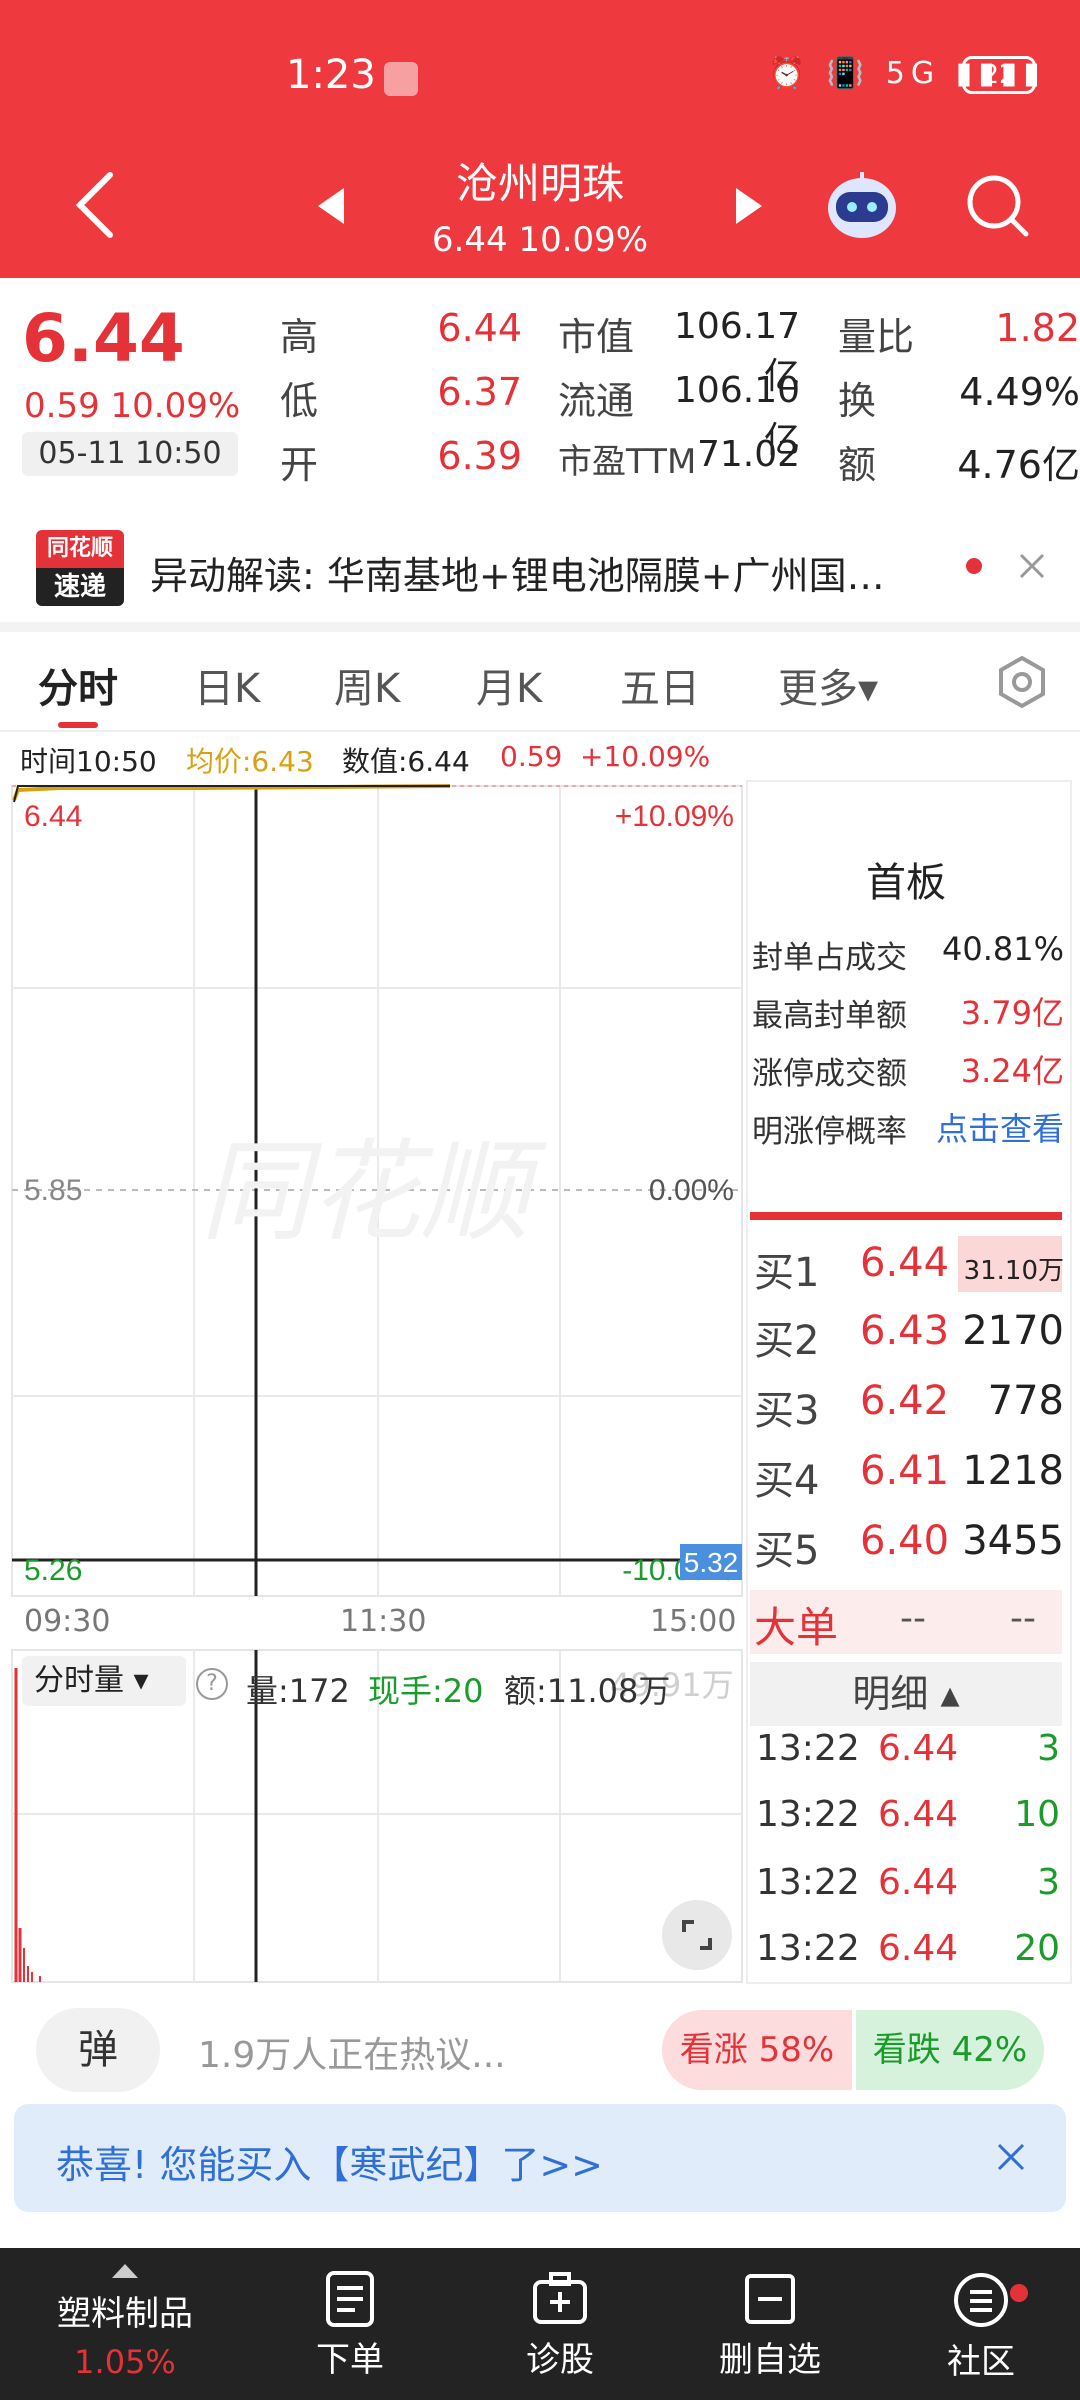  What do you see at coordinates (829, 1132) in the screenshot?
I see `metric-label-limit-prob: 明涨停概率` at bounding box center [829, 1132].